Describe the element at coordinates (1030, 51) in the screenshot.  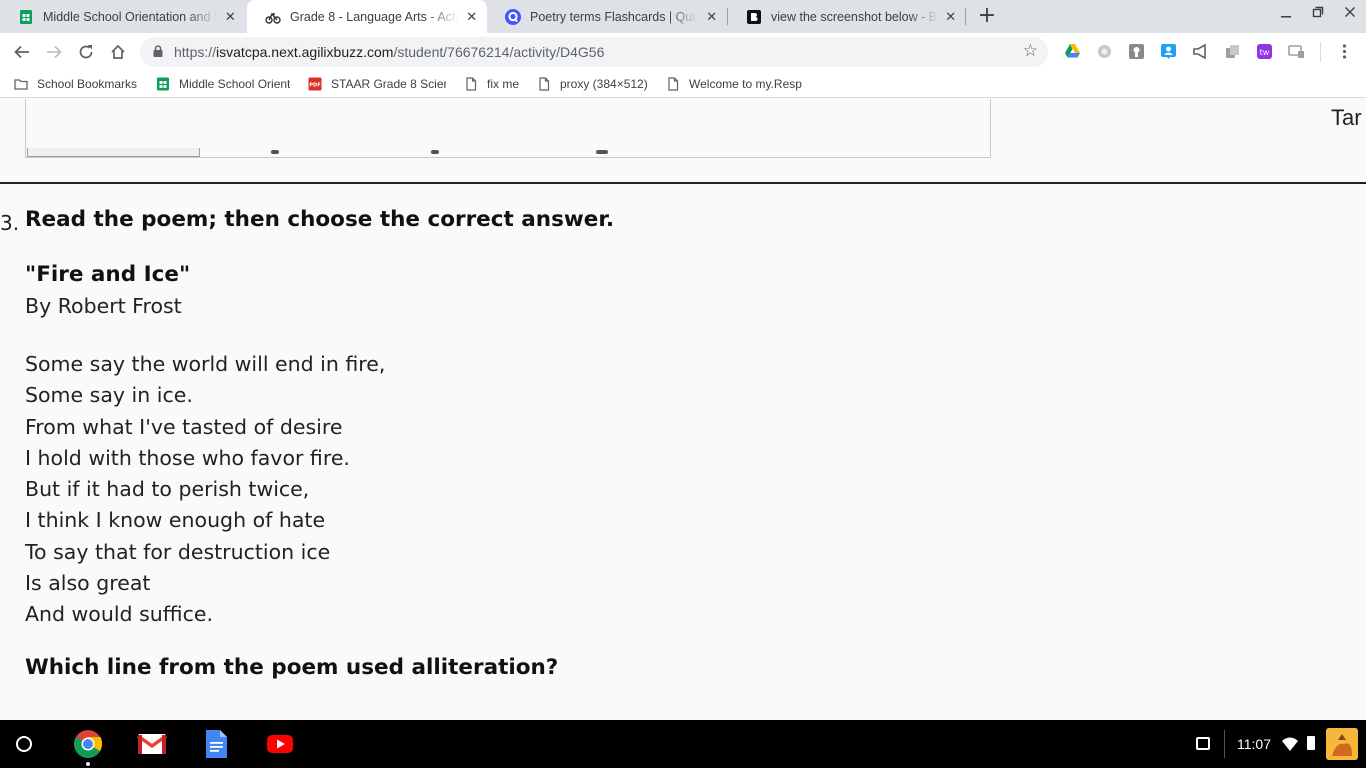
I see `bookmark-star-icon: ☆` at that location.